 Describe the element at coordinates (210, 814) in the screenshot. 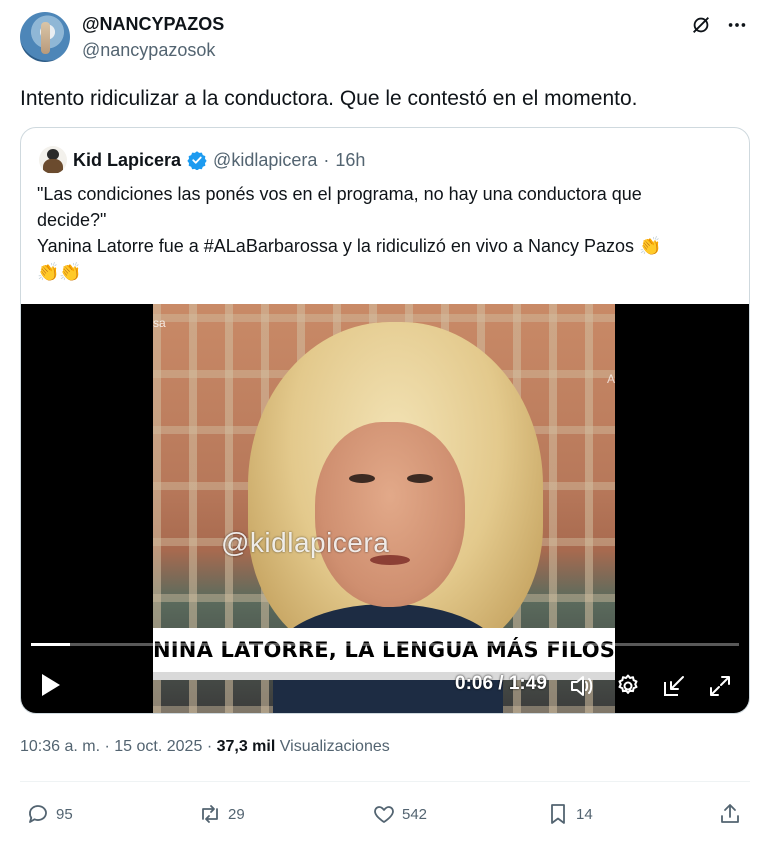

I see `repost-icon` at that location.